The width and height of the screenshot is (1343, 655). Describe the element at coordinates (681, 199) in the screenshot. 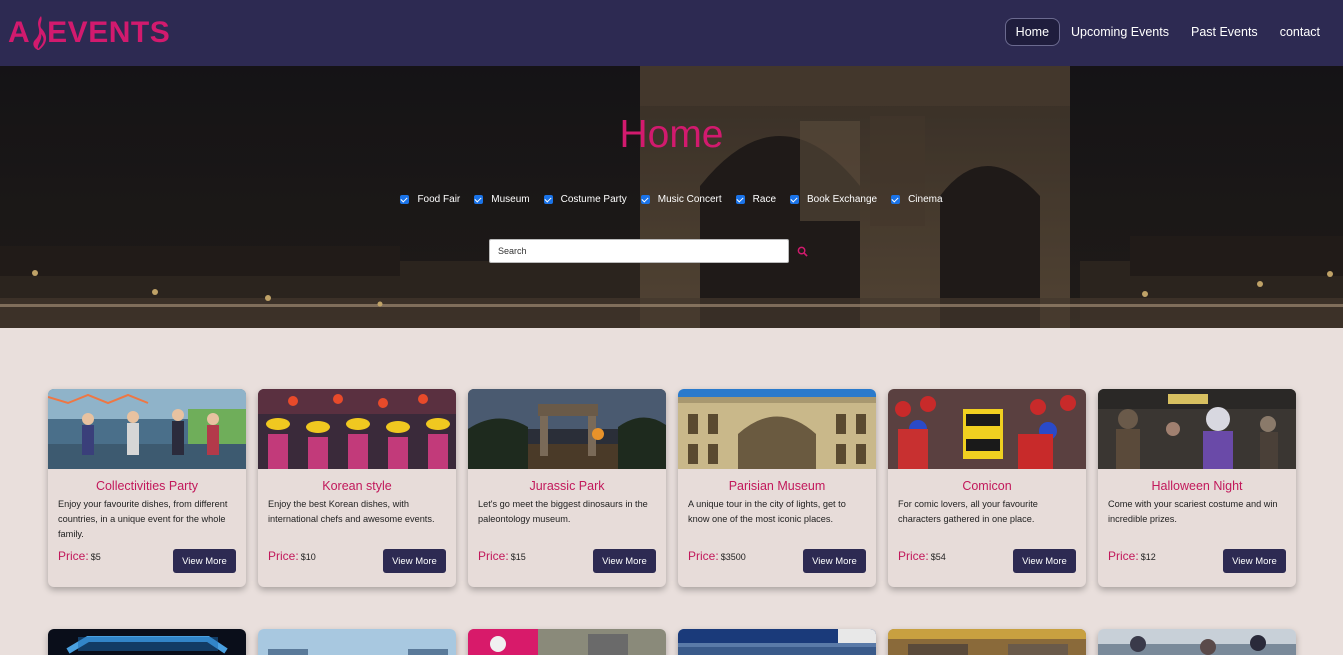

I see `filter-music-concert: Music Concert` at that location.